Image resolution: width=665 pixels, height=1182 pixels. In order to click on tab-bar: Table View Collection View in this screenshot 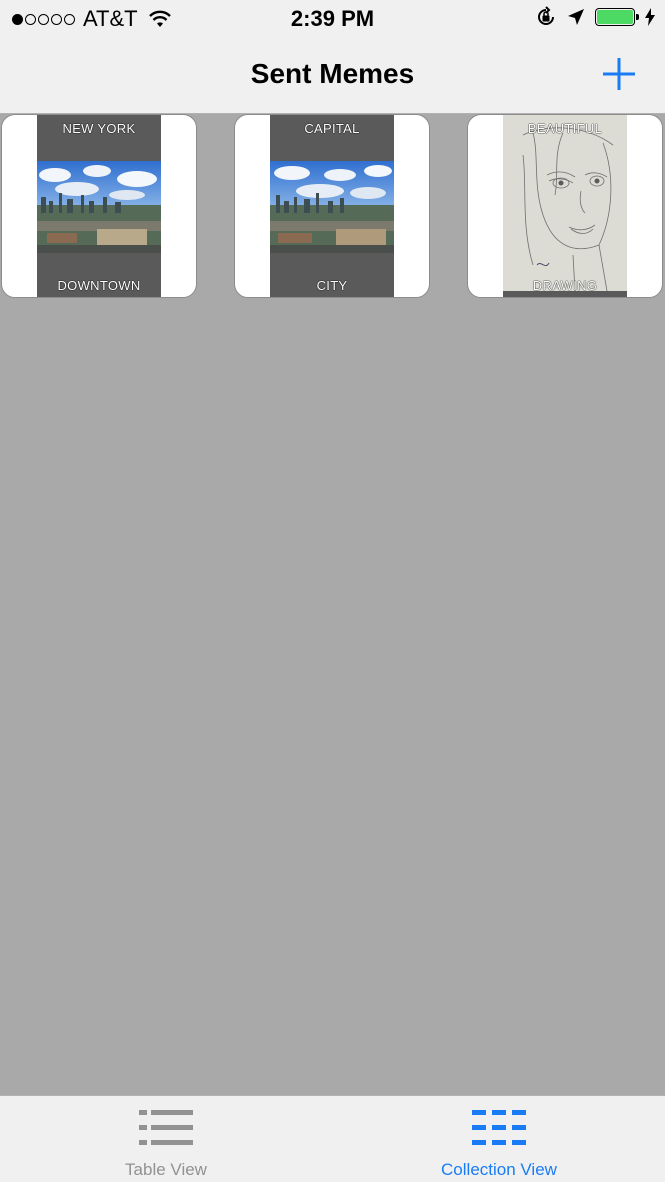, I will do `click(332, 1138)`.